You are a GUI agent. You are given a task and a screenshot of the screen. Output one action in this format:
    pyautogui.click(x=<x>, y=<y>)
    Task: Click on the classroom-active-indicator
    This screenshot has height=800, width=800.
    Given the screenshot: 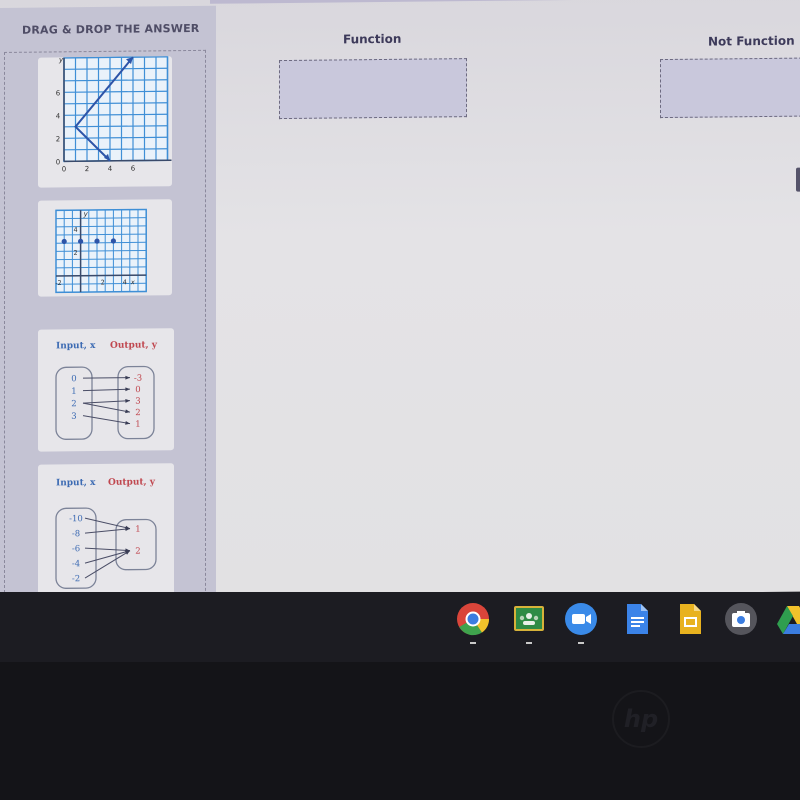 What is the action you would take?
    pyautogui.click(x=529, y=643)
    